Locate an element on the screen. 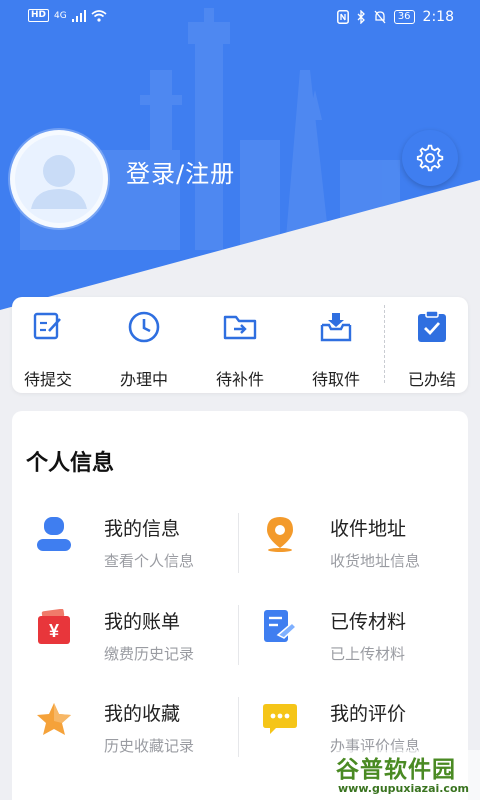 The image size is (480, 800). clock-time: 2:18 is located at coordinates (438, 17).